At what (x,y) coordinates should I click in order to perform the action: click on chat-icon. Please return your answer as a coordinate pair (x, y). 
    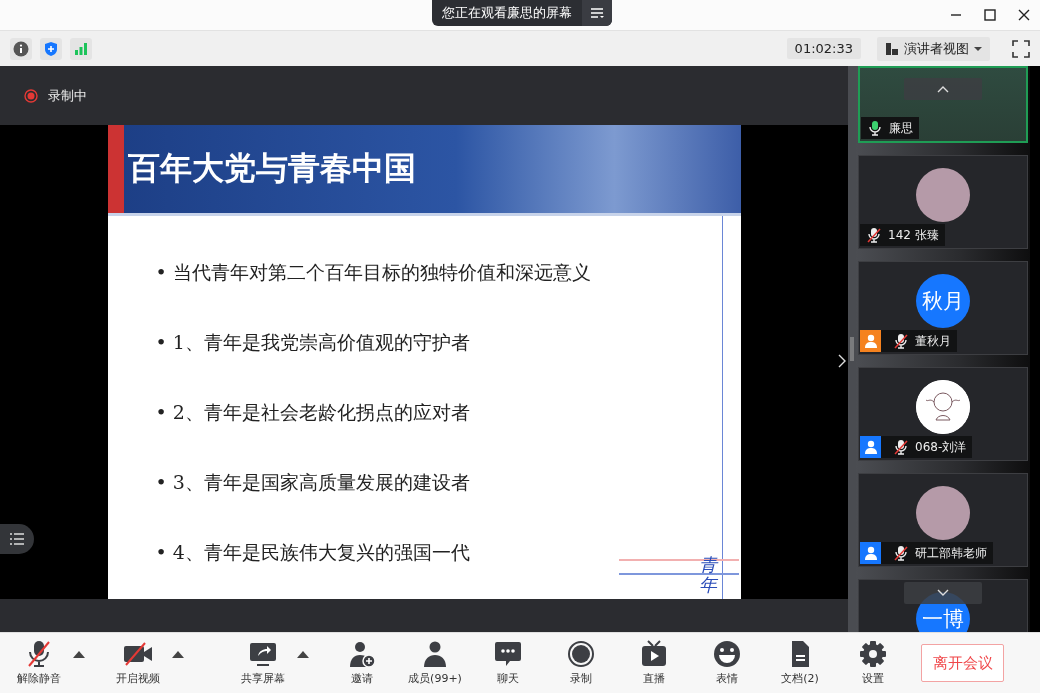
    Looking at the image, I should click on (508, 654).